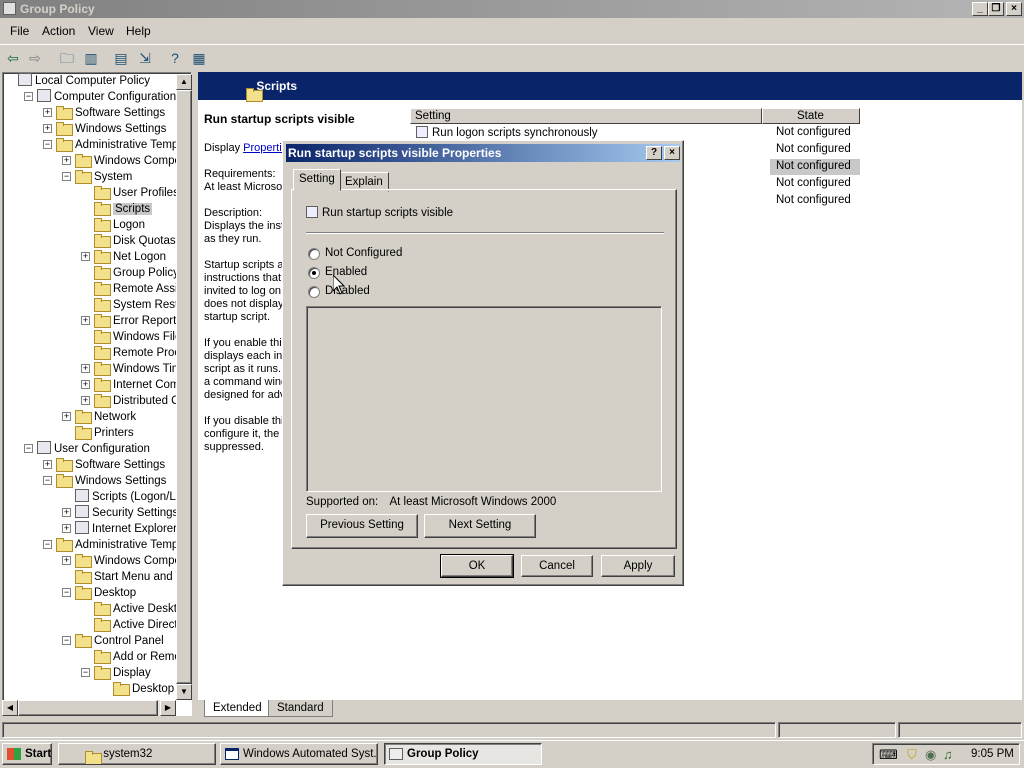  I want to click on tree-node: System, so click(103, 177).